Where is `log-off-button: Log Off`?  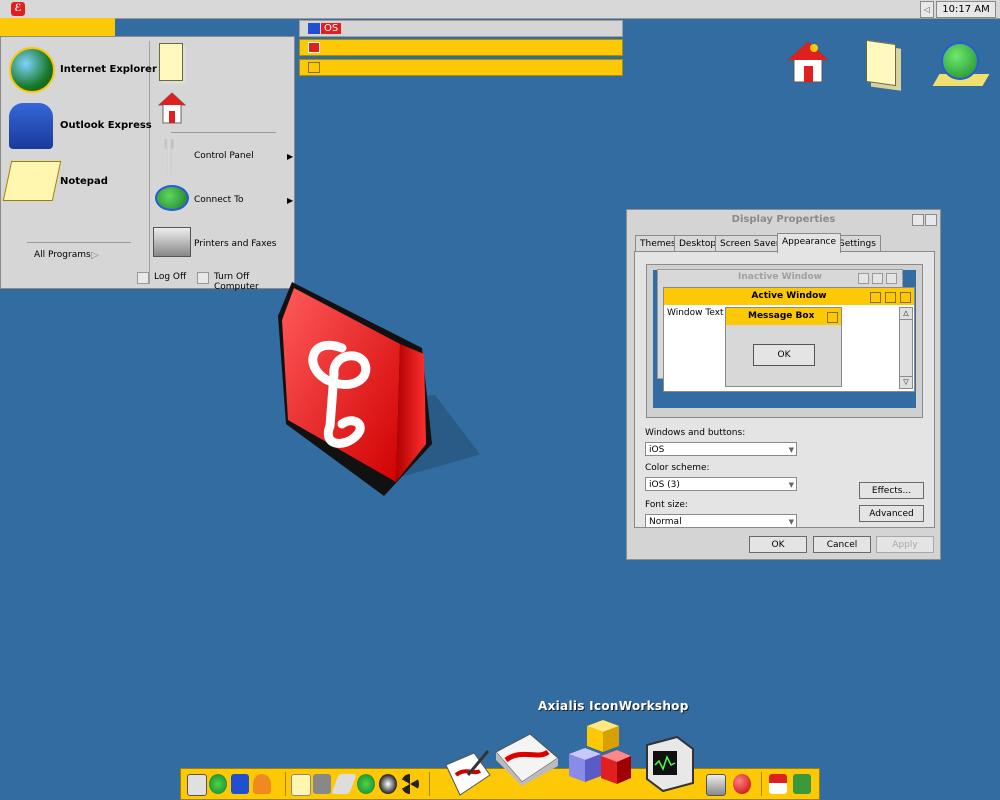 log-off-button: Log Off is located at coordinates (170, 277).